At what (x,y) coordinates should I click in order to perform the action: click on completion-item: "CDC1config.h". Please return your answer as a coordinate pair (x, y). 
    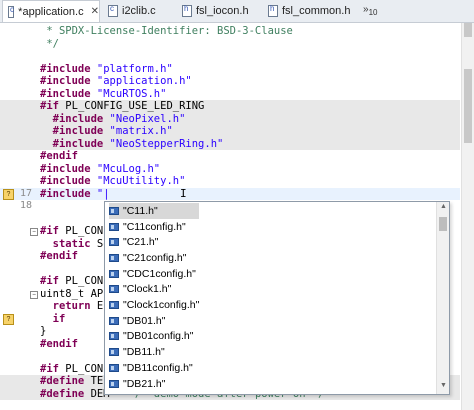
    Looking at the image, I should click on (152, 274).